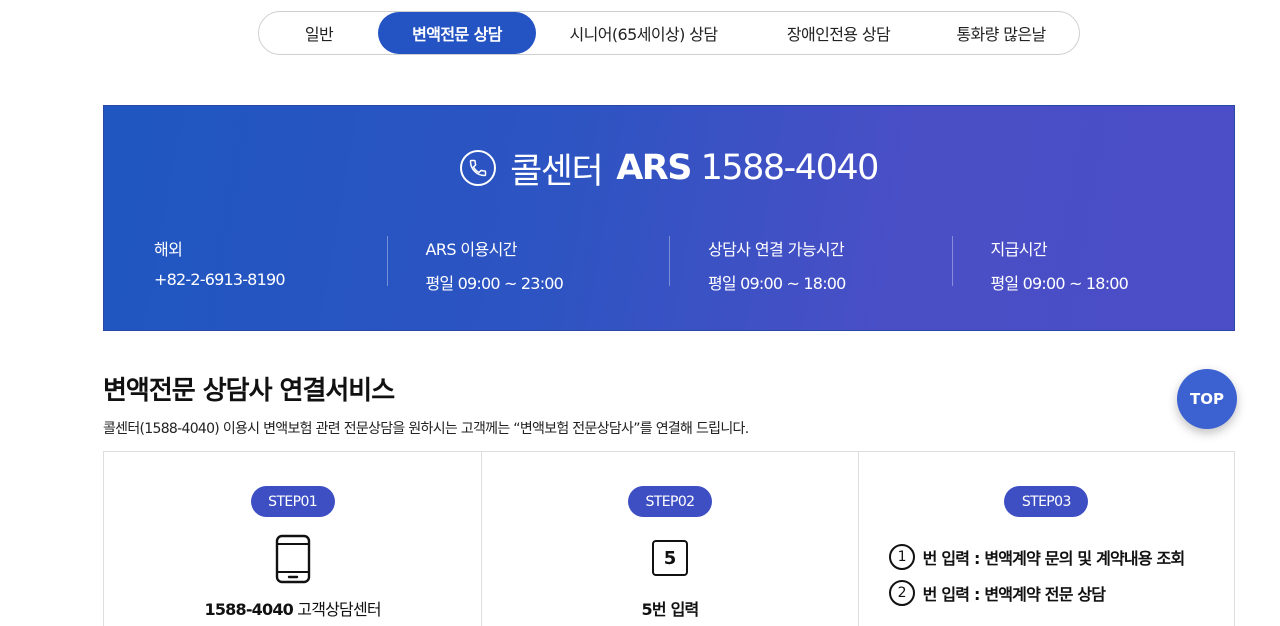  I want to click on step-caption: 1588-4040 고객상담센터, so click(292, 608).